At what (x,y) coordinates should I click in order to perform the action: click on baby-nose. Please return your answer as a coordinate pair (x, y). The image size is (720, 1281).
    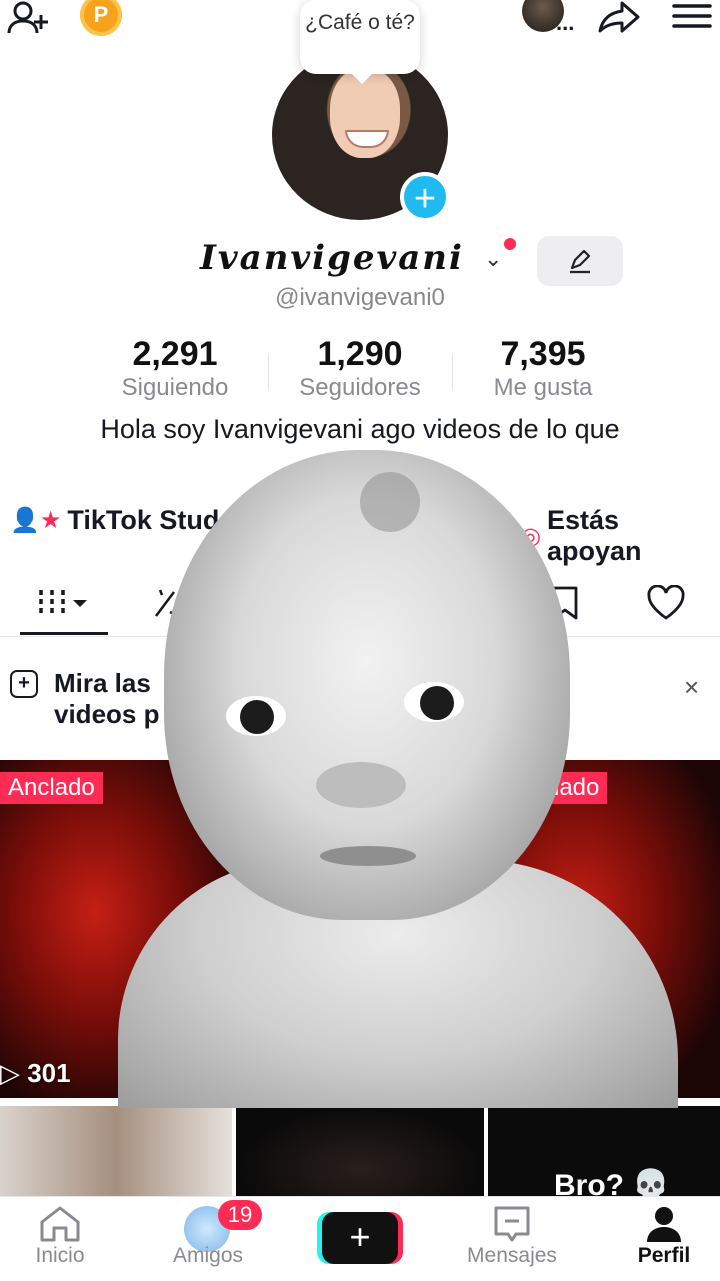
    Looking at the image, I should click on (361, 785).